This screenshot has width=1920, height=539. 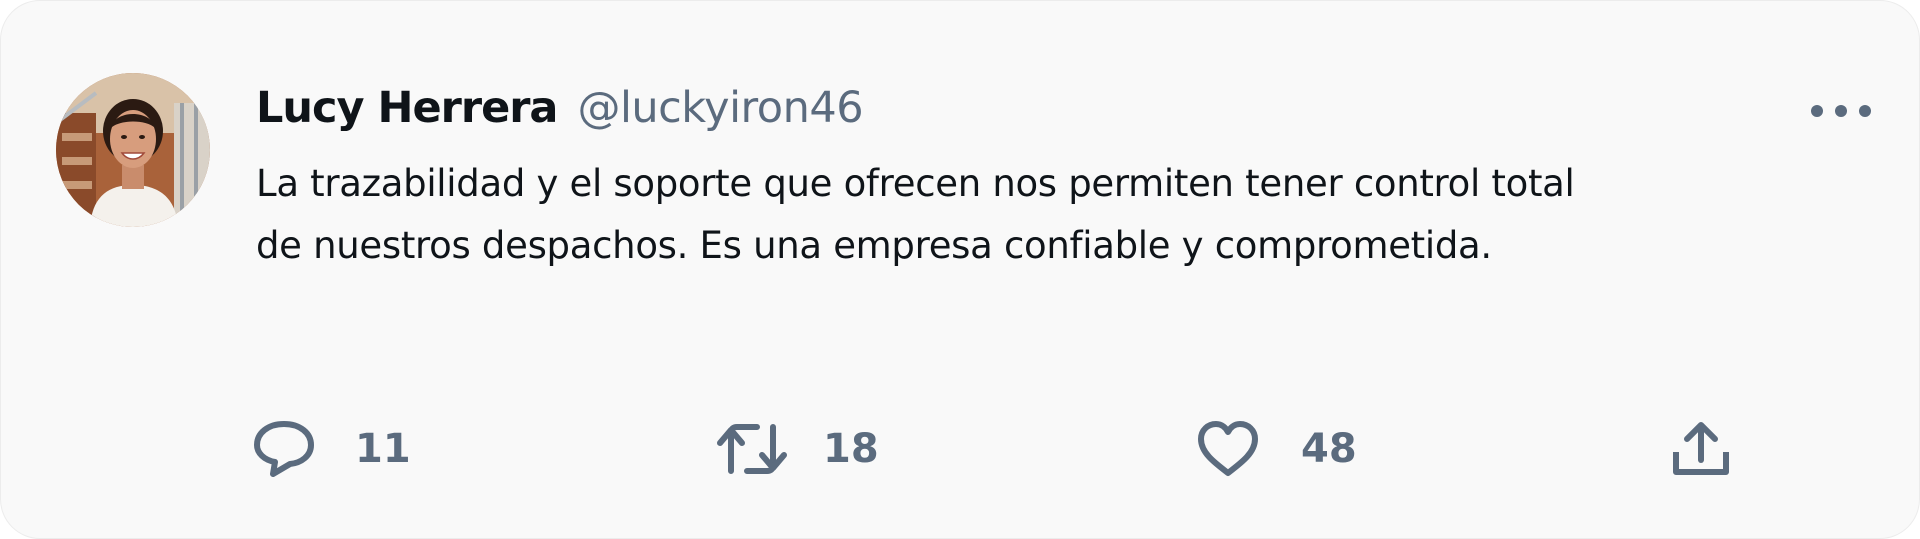 I want to click on like-count: 48, so click(x=1329, y=449).